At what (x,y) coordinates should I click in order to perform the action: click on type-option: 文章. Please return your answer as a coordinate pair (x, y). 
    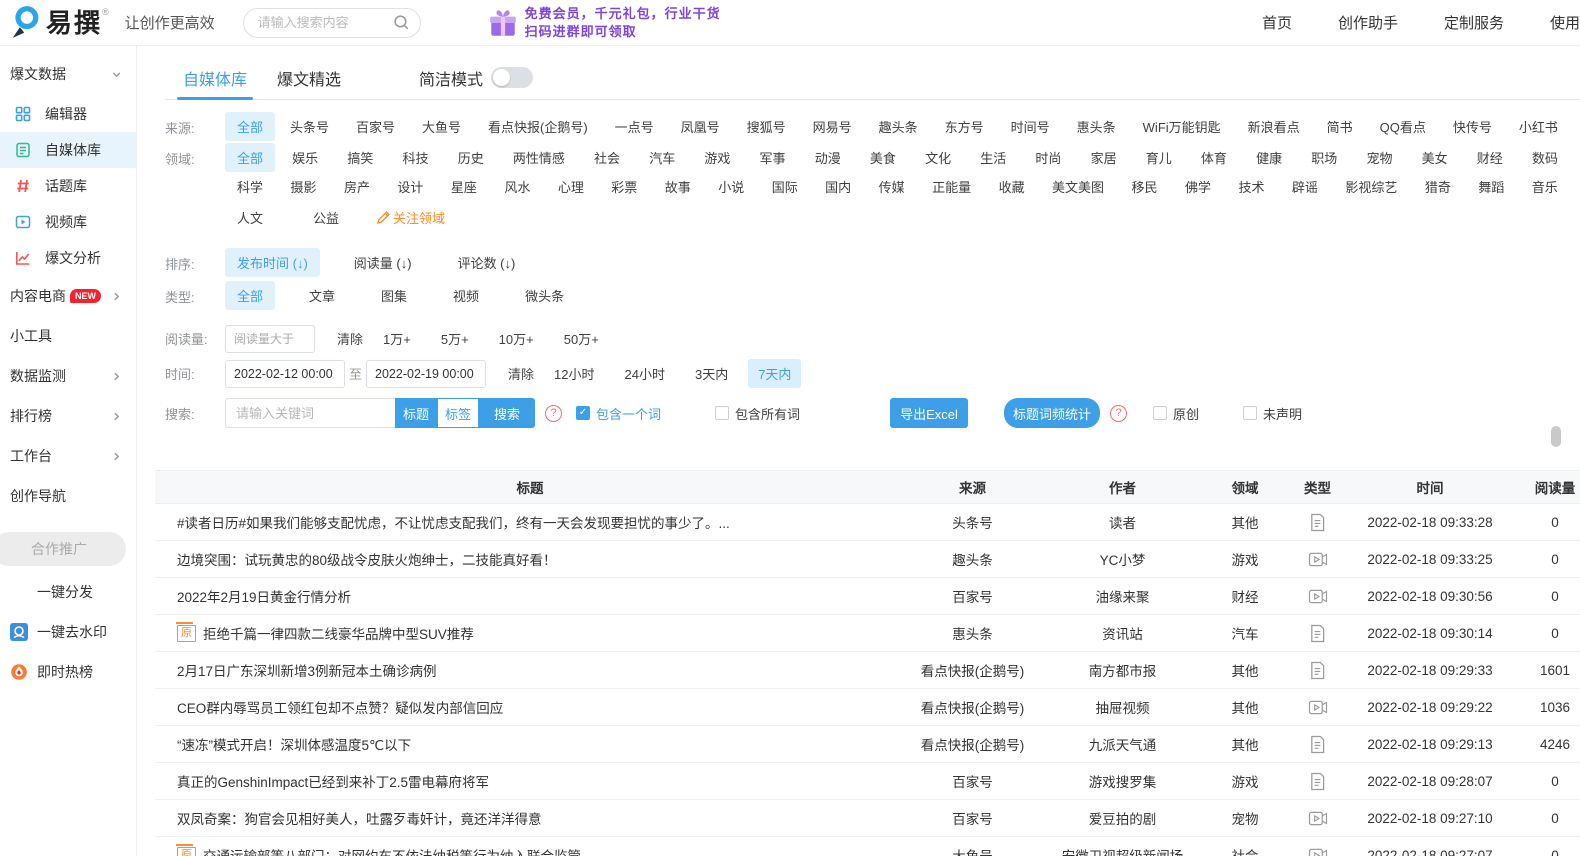
    Looking at the image, I should click on (322, 295).